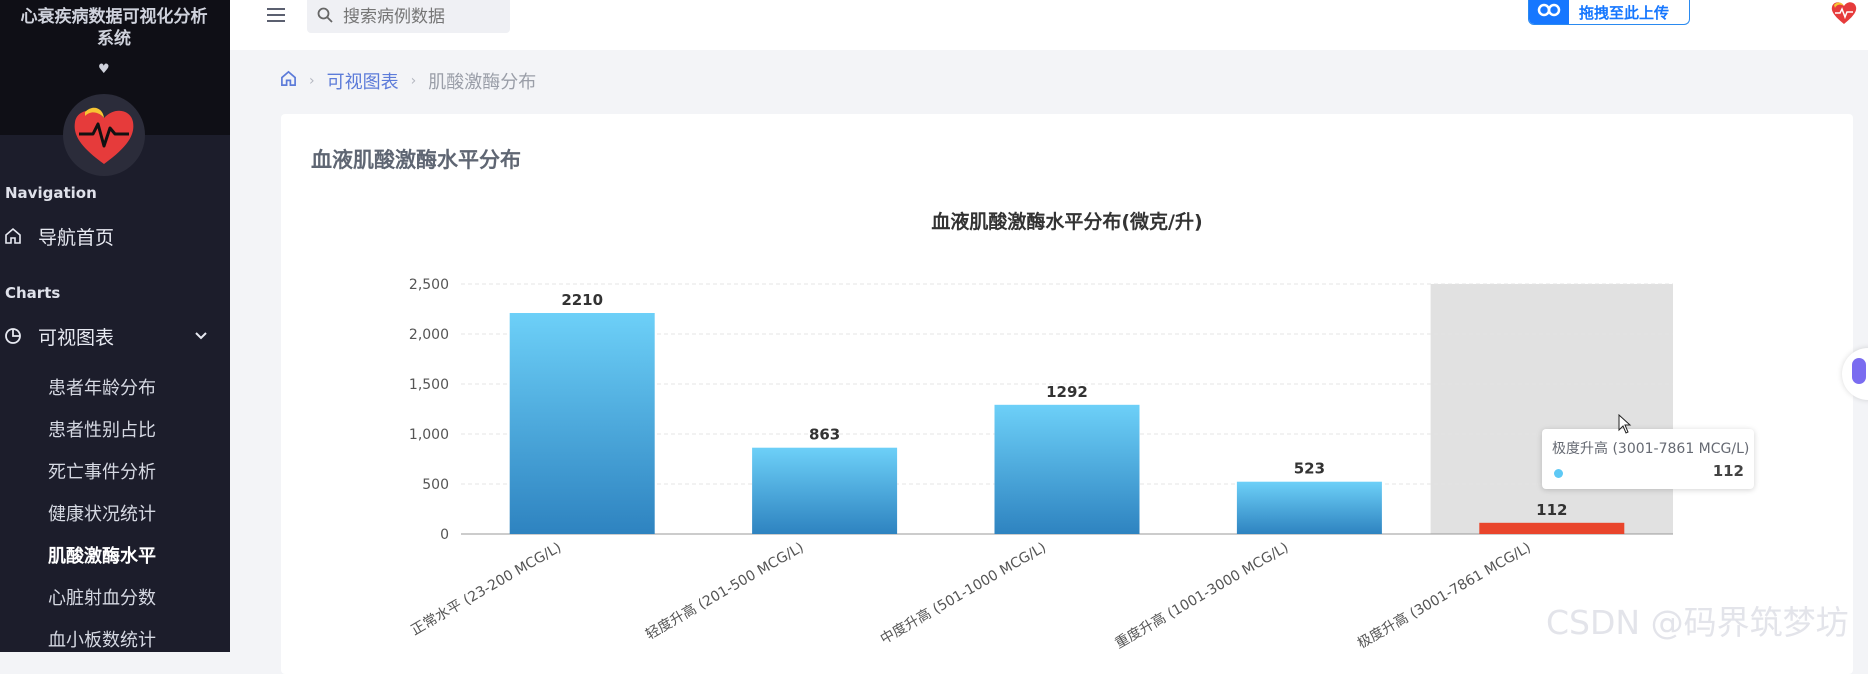 The width and height of the screenshot is (1868, 674). I want to click on sidebar-subitem-gender: 患者性别占比, so click(102, 429).